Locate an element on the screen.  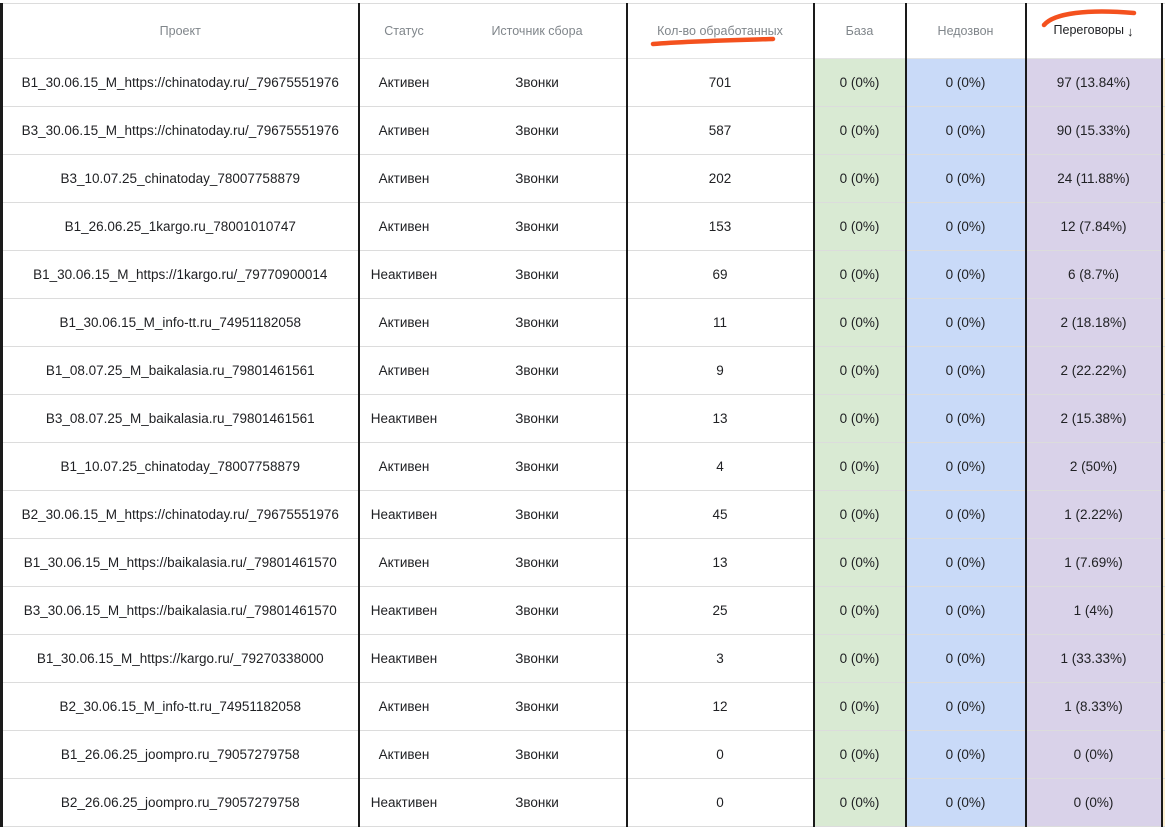
column-header-processed: Кол-во обработанных is located at coordinates (719, 31).